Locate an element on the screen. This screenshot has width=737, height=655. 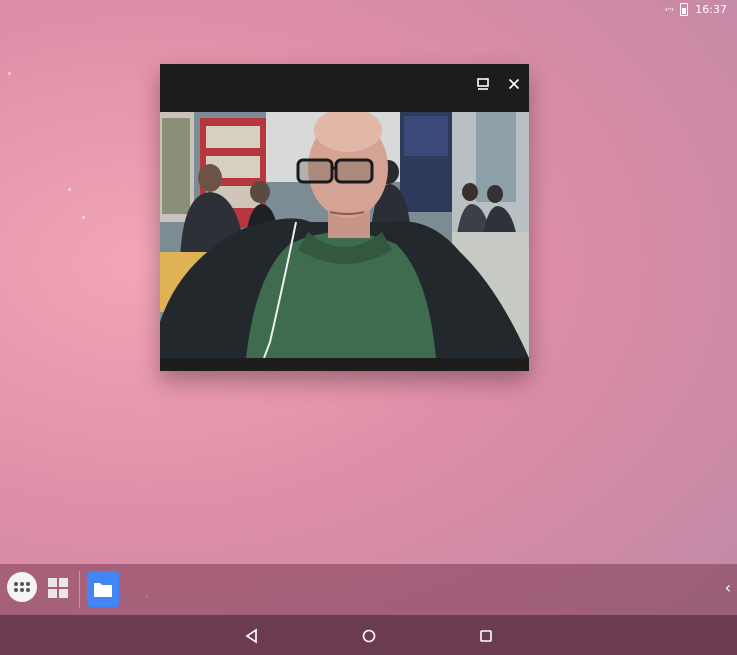
navigation-bar is located at coordinates (368, 635).